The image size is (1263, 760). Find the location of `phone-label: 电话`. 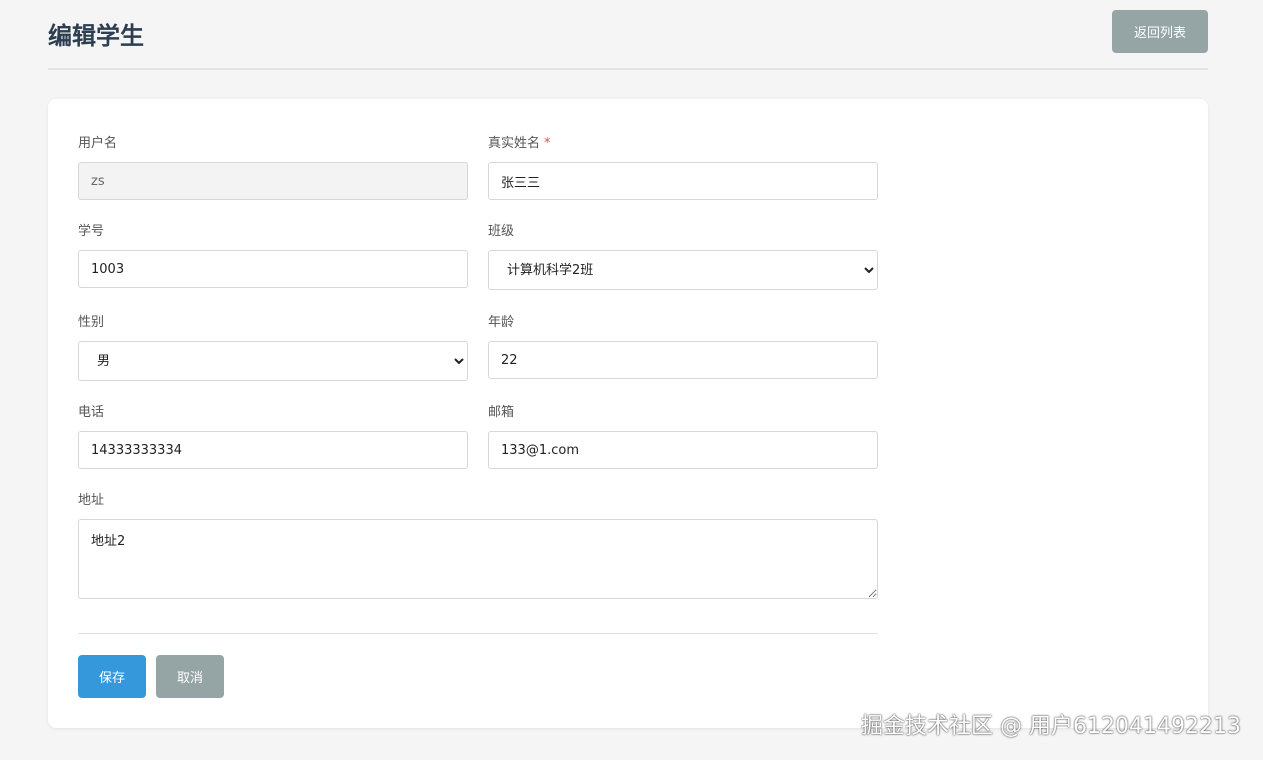

phone-label: 电话 is located at coordinates (91, 412).